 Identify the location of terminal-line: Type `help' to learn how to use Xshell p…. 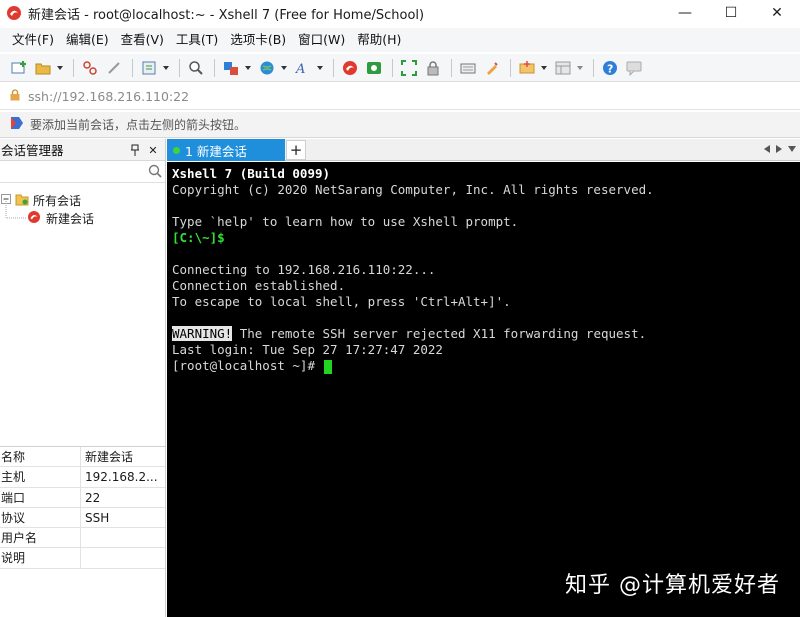
(345, 221).